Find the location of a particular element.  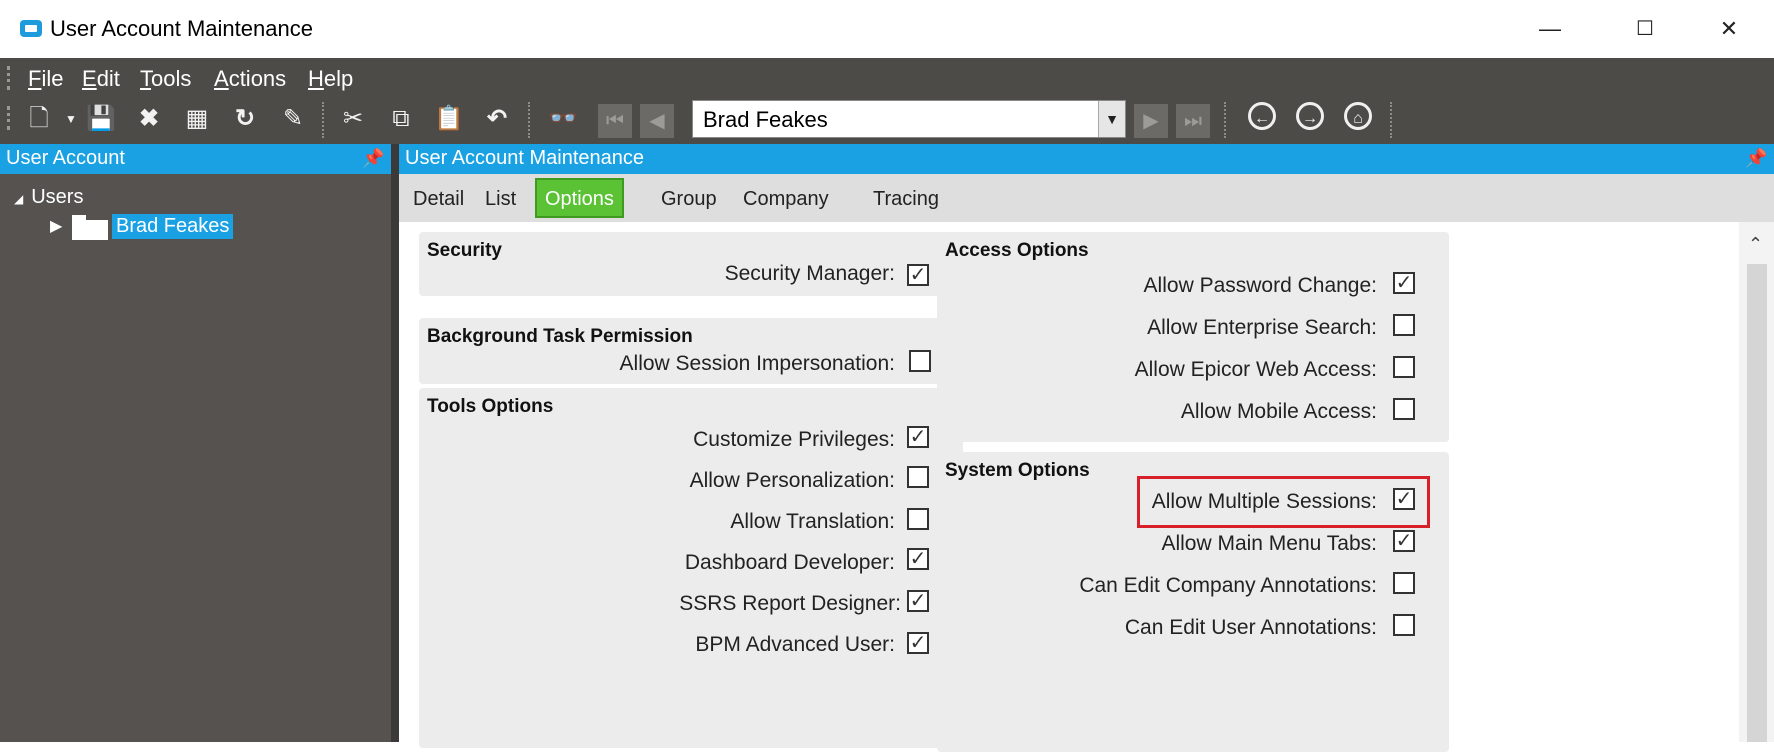

group-title: Access Options is located at coordinates (1017, 250).